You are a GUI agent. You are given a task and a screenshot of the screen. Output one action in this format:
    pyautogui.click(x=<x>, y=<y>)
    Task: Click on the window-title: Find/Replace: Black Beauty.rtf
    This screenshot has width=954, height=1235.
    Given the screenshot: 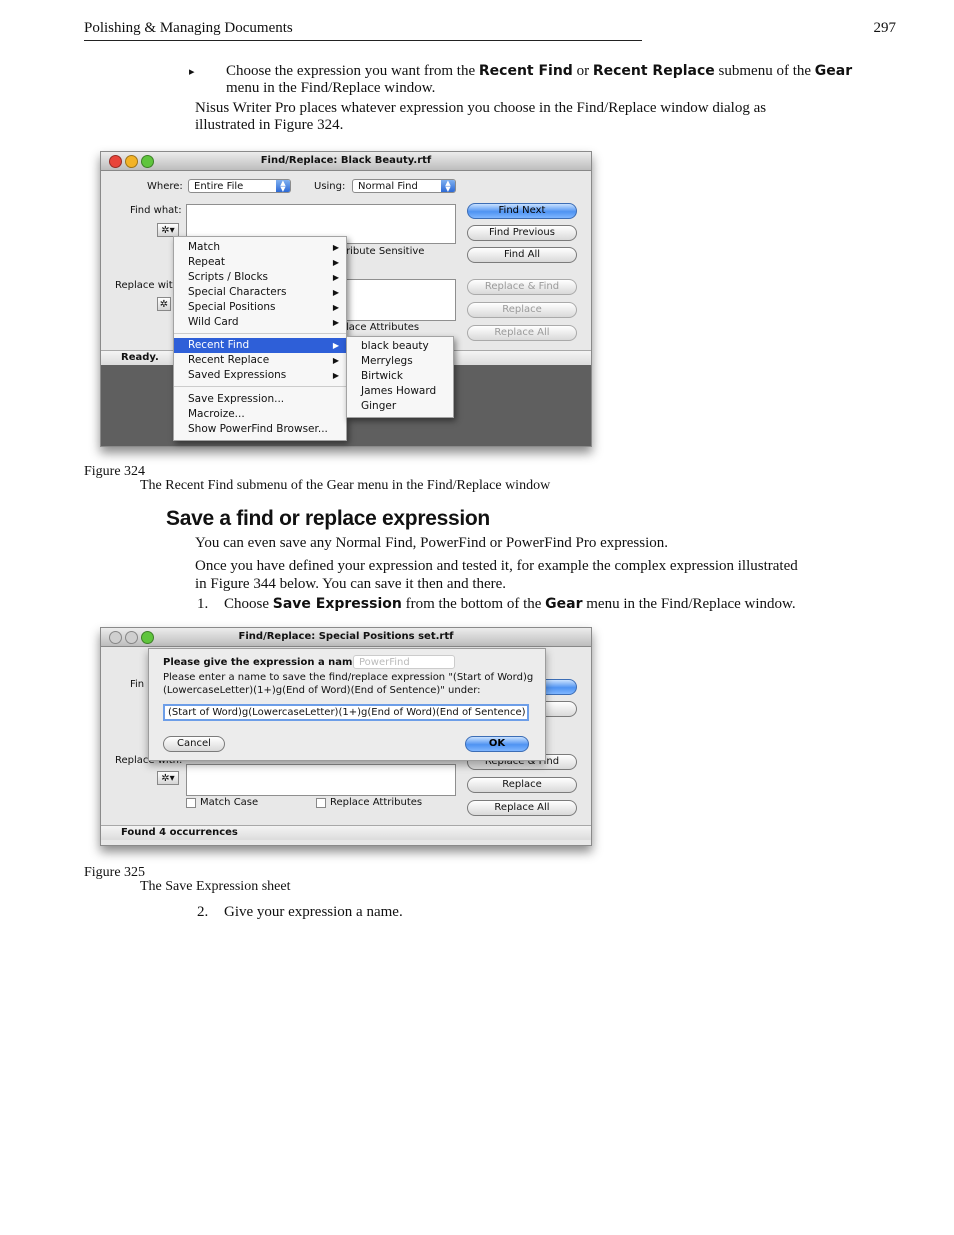 What is the action you would take?
    pyautogui.click(x=346, y=160)
    